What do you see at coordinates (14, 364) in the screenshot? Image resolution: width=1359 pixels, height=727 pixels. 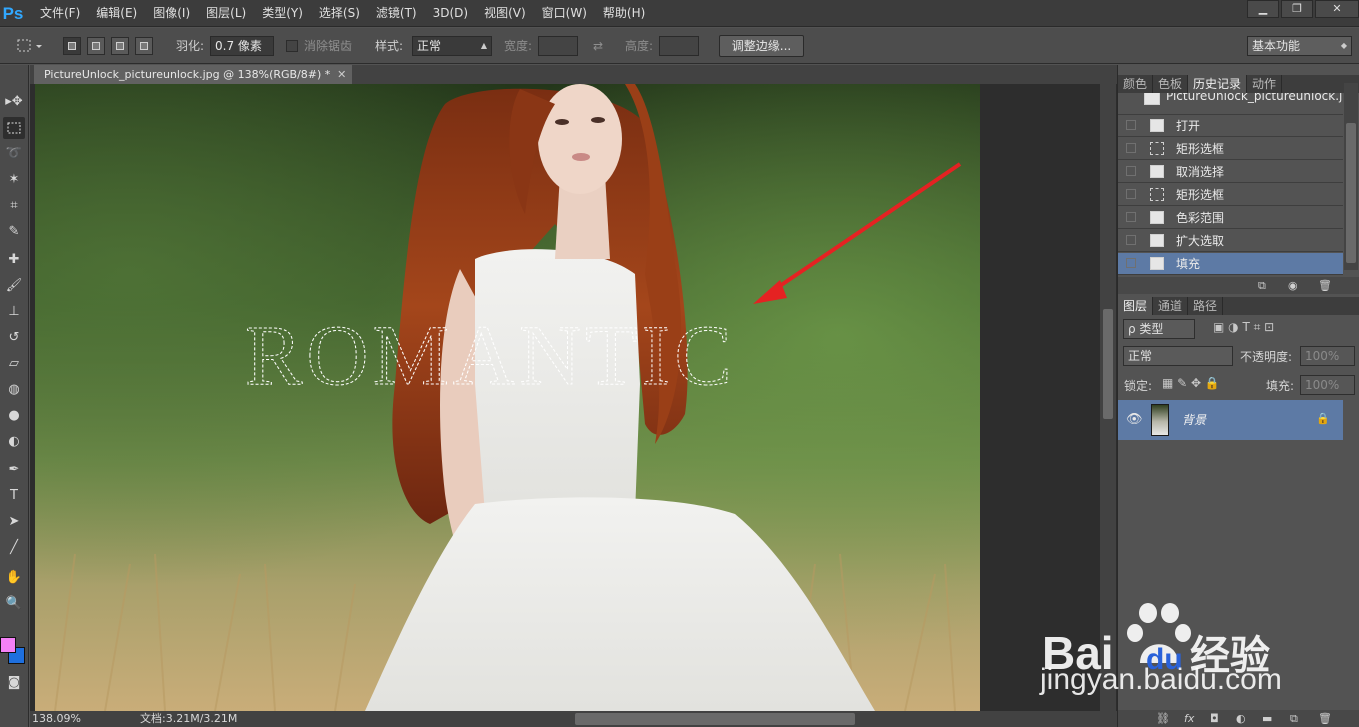 I see `eraser-tool-icon: ▱` at bounding box center [14, 364].